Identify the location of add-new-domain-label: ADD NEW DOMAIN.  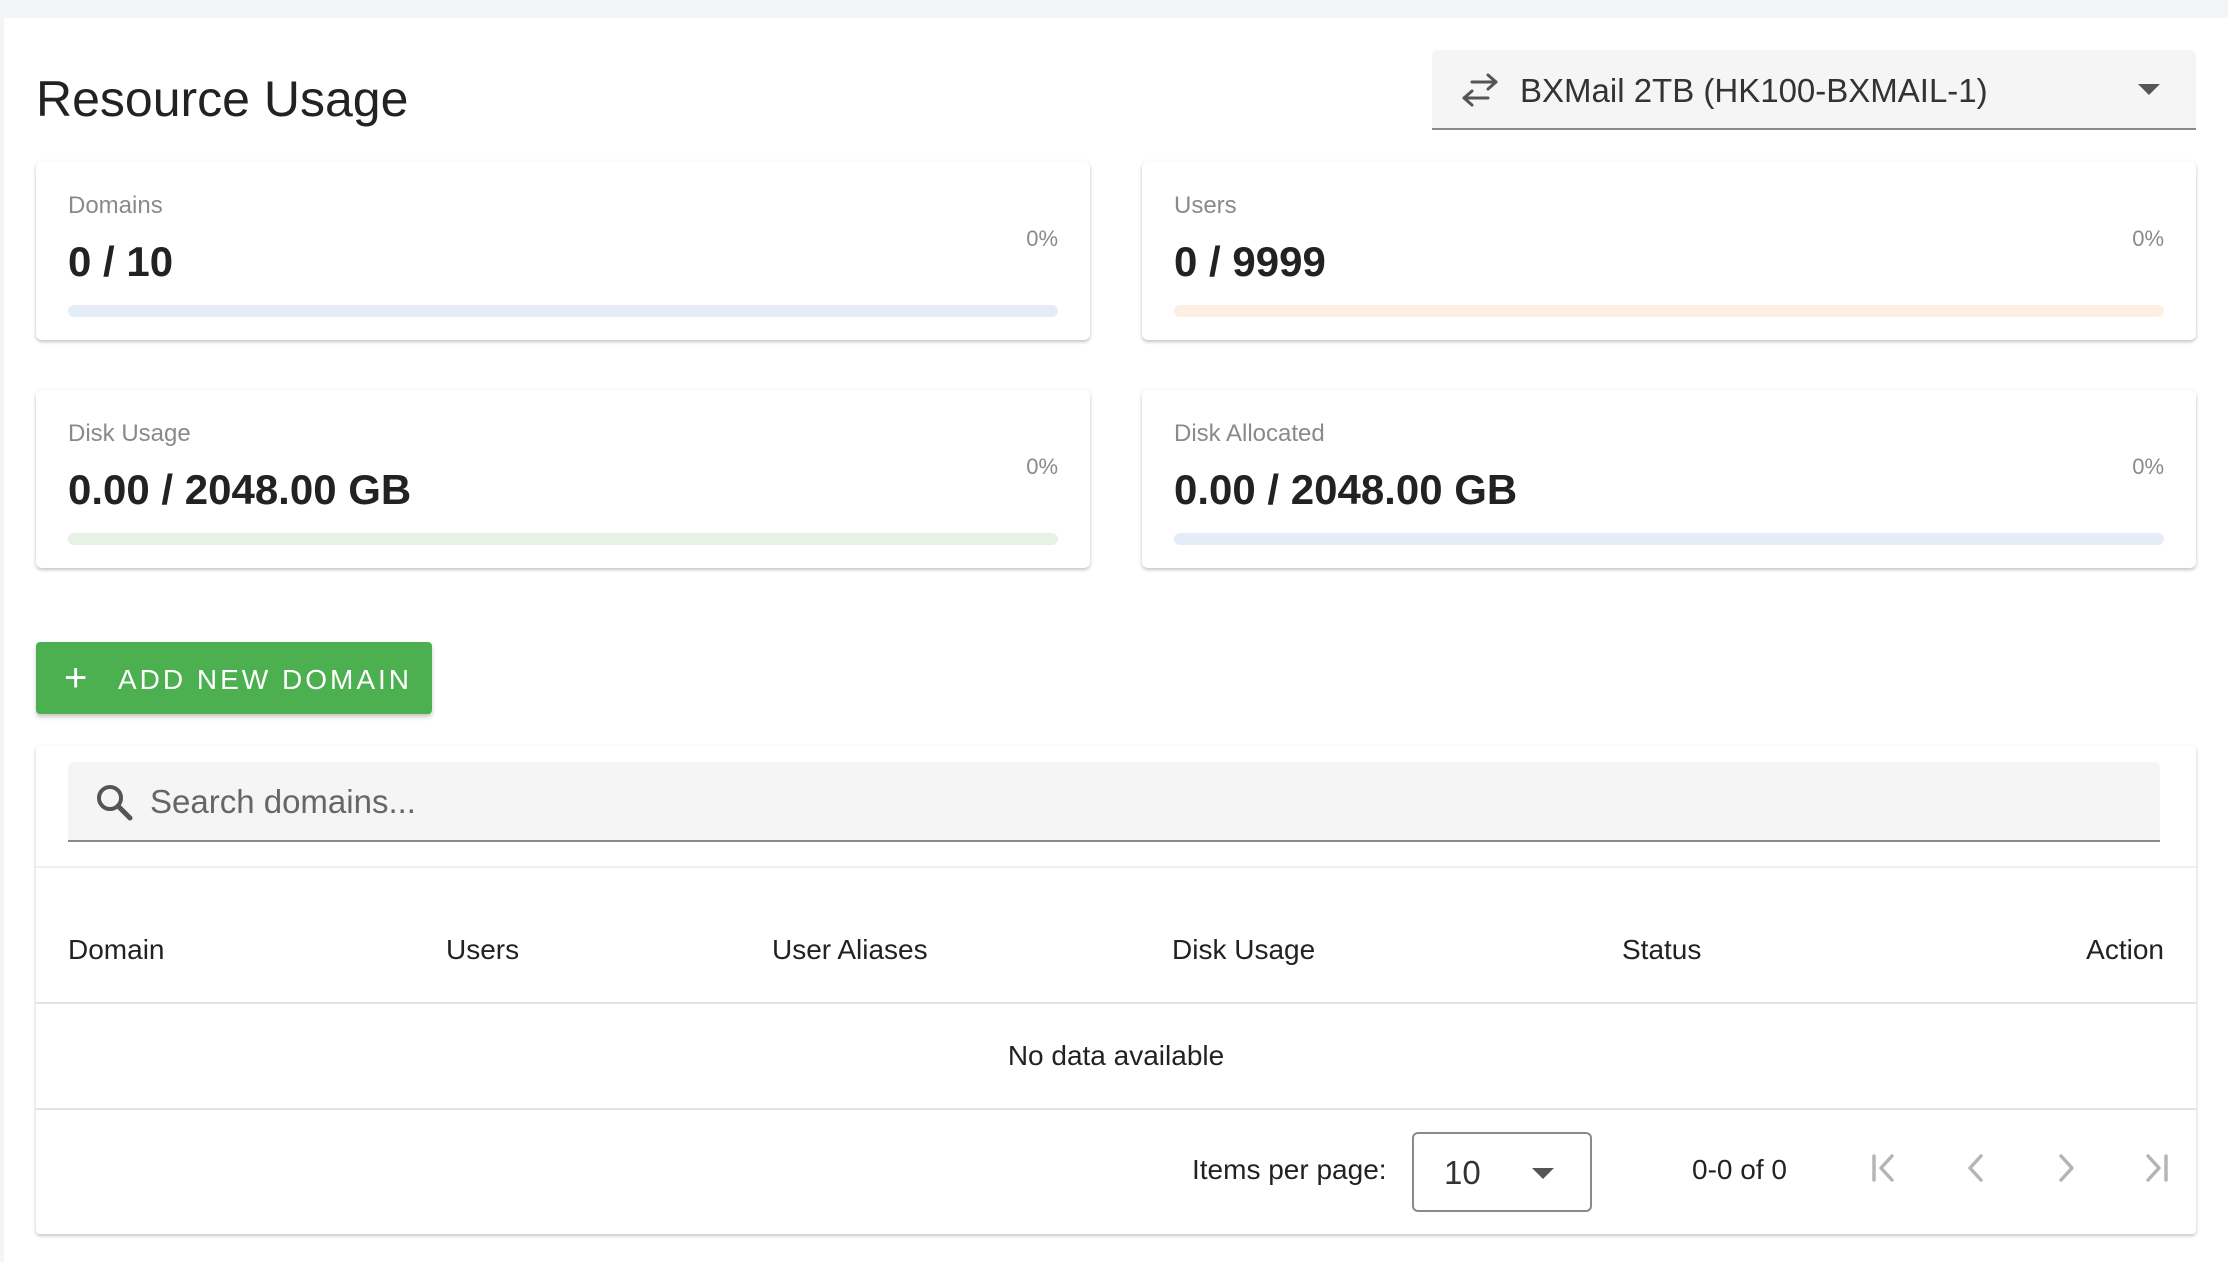
(265, 679).